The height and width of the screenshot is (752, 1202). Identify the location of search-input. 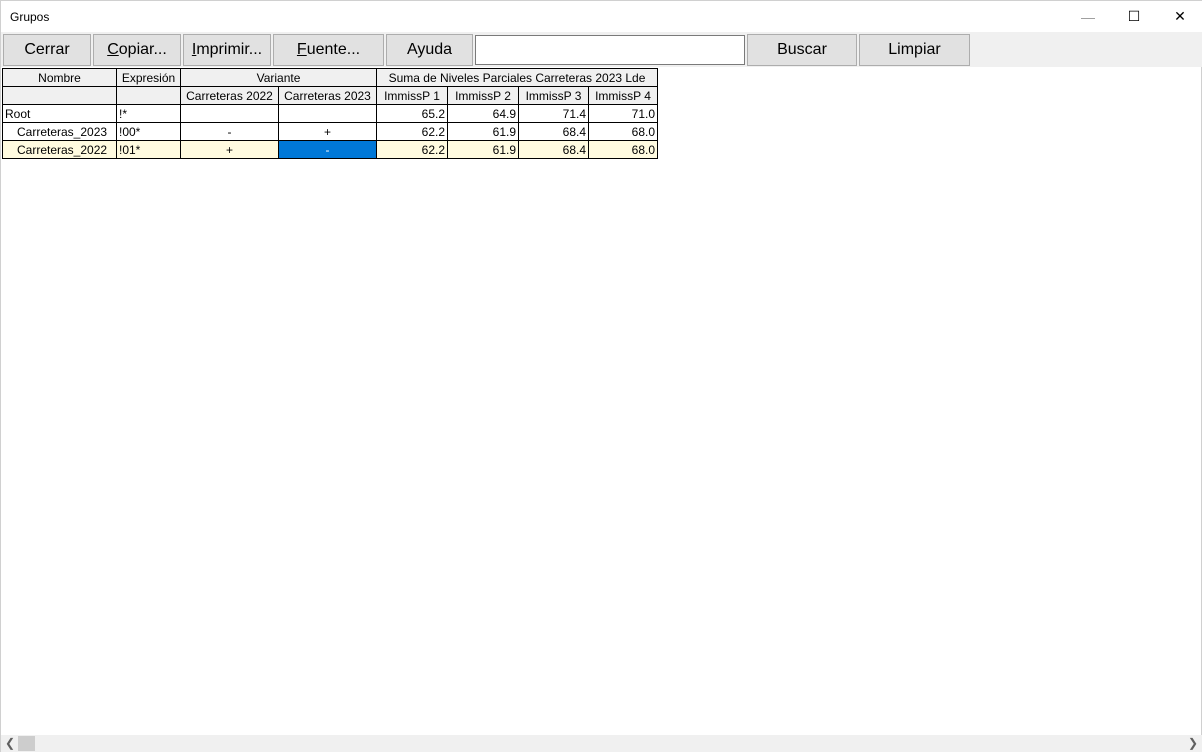
(610, 50).